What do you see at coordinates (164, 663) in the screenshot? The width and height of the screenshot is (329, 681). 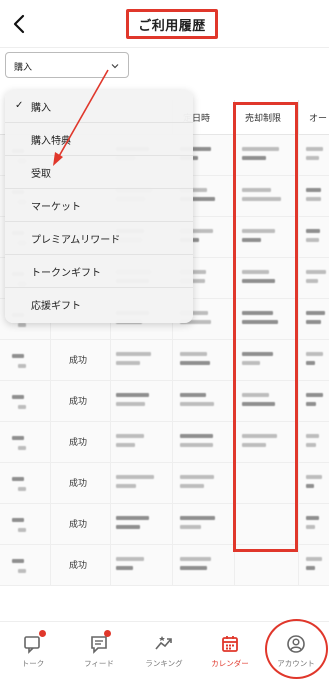 I see `tab-label: ランキング` at bounding box center [164, 663].